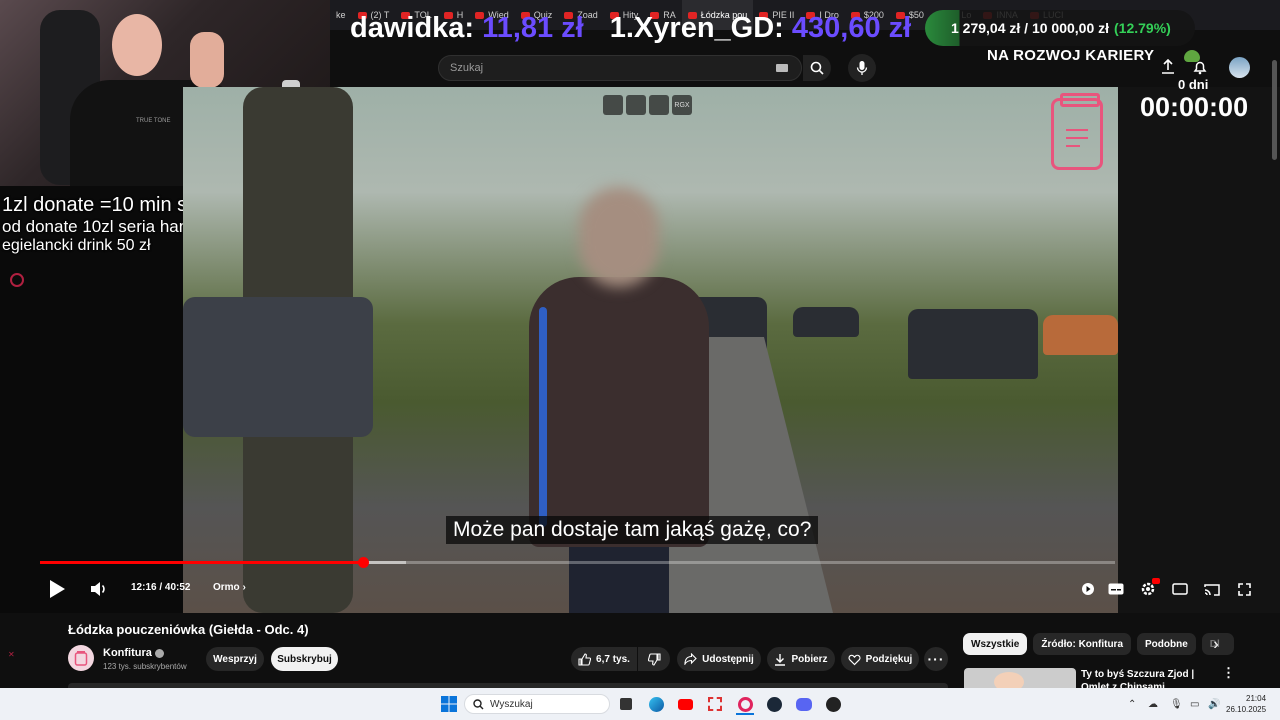 This screenshot has width=1280, height=720. Describe the element at coordinates (801, 659) in the screenshot. I see `download-button: Pobierz` at that location.